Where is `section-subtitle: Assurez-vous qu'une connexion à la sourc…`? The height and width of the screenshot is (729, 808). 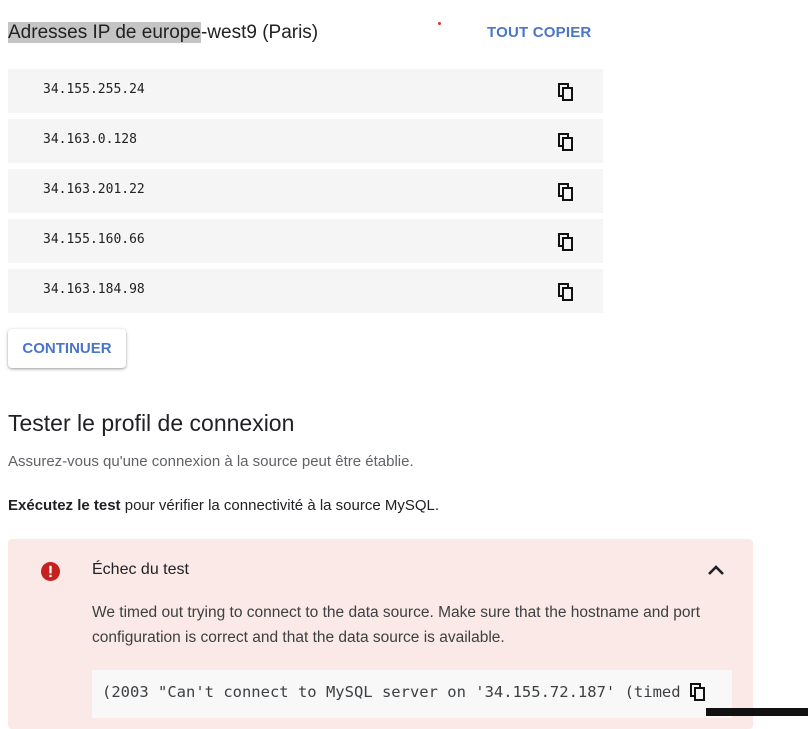
section-subtitle: Assurez-vous qu'une connexion à la sourc… is located at coordinates (211, 461).